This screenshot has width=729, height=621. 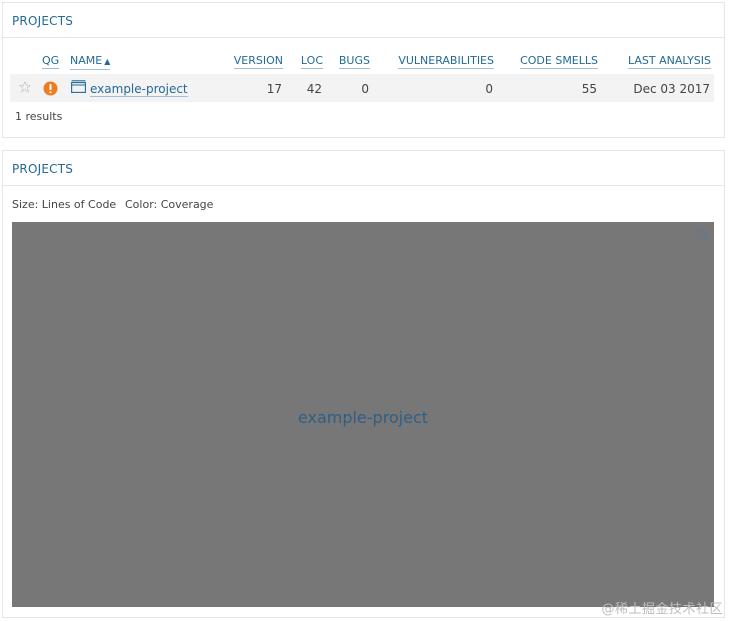 I want to click on treemap-project-label: example-project, so click(x=363, y=417).